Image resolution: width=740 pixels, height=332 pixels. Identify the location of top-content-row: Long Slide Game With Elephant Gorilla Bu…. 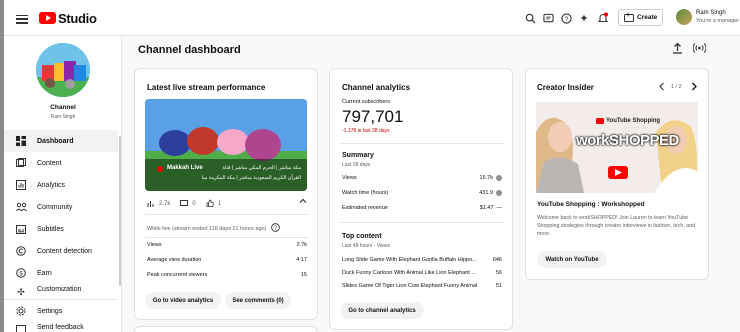
(422, 260).